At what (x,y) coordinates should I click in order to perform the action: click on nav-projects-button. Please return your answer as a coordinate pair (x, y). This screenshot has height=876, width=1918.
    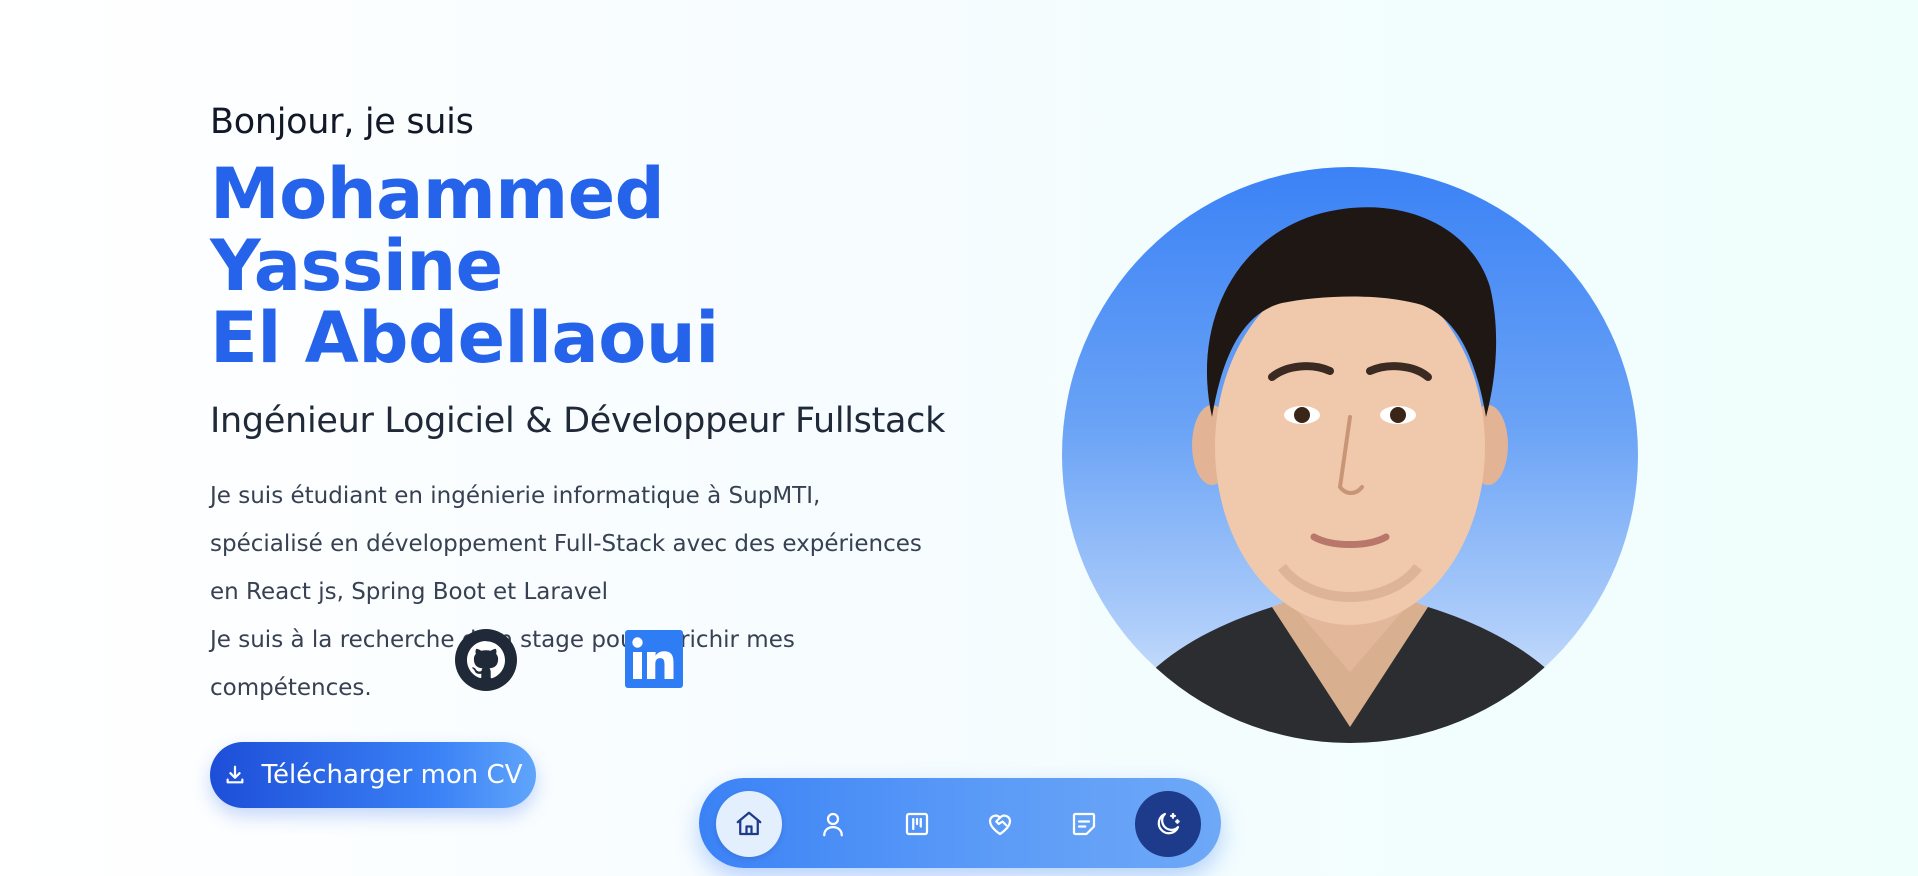
    Looking at the image, I should click on (917, 824).